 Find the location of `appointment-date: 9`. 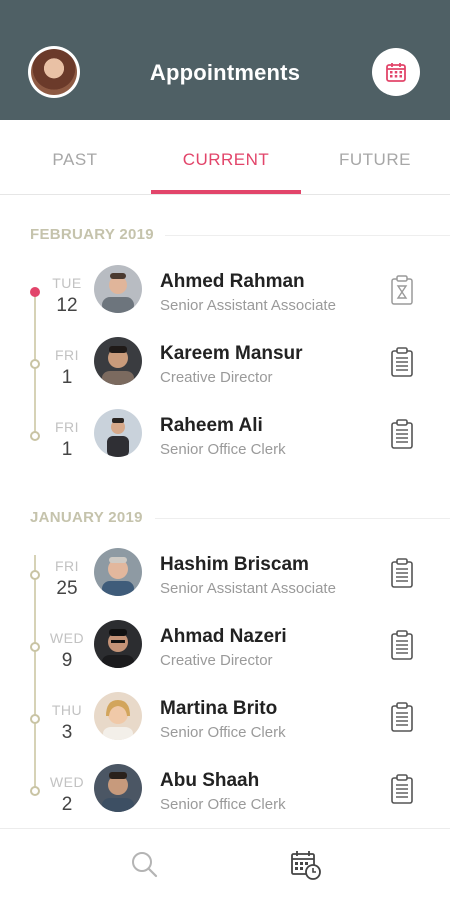

appointment-date: 9 is located at coordinates (67, 660).